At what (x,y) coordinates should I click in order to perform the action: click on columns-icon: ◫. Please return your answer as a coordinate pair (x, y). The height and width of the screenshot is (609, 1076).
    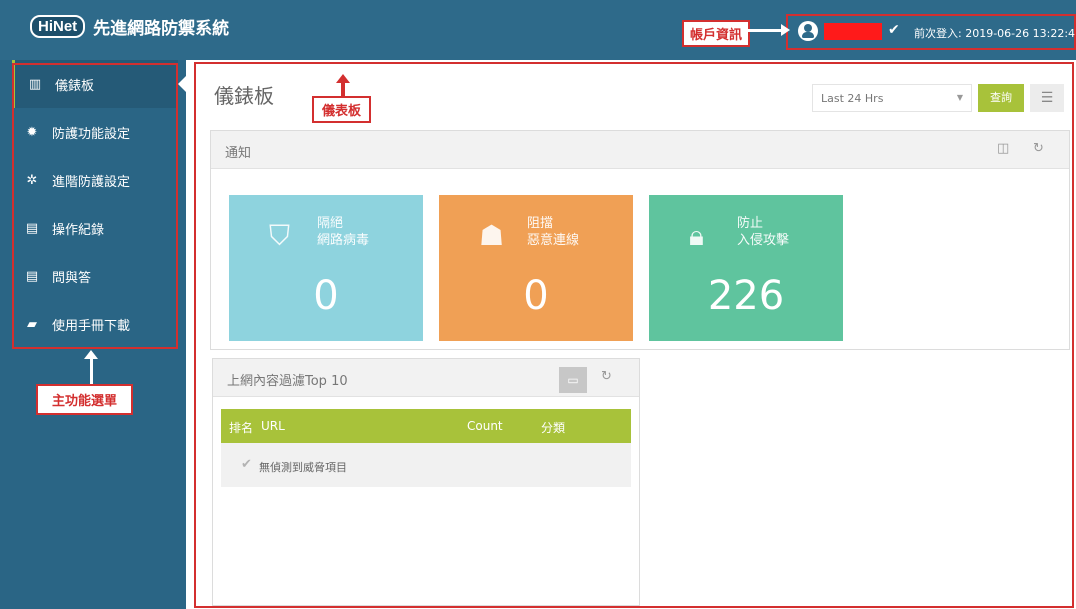
    Looking at the image, I should click on (1003, 148).